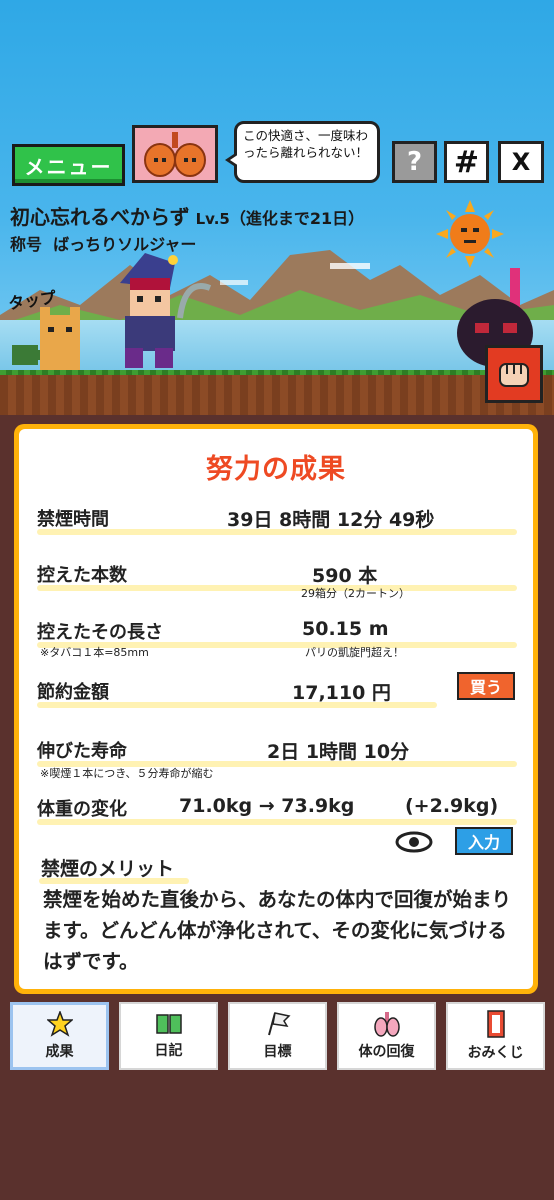  Describe the element at coordinates (466, 162) in the screenshot. I see `hashtag-button: #` at that location.